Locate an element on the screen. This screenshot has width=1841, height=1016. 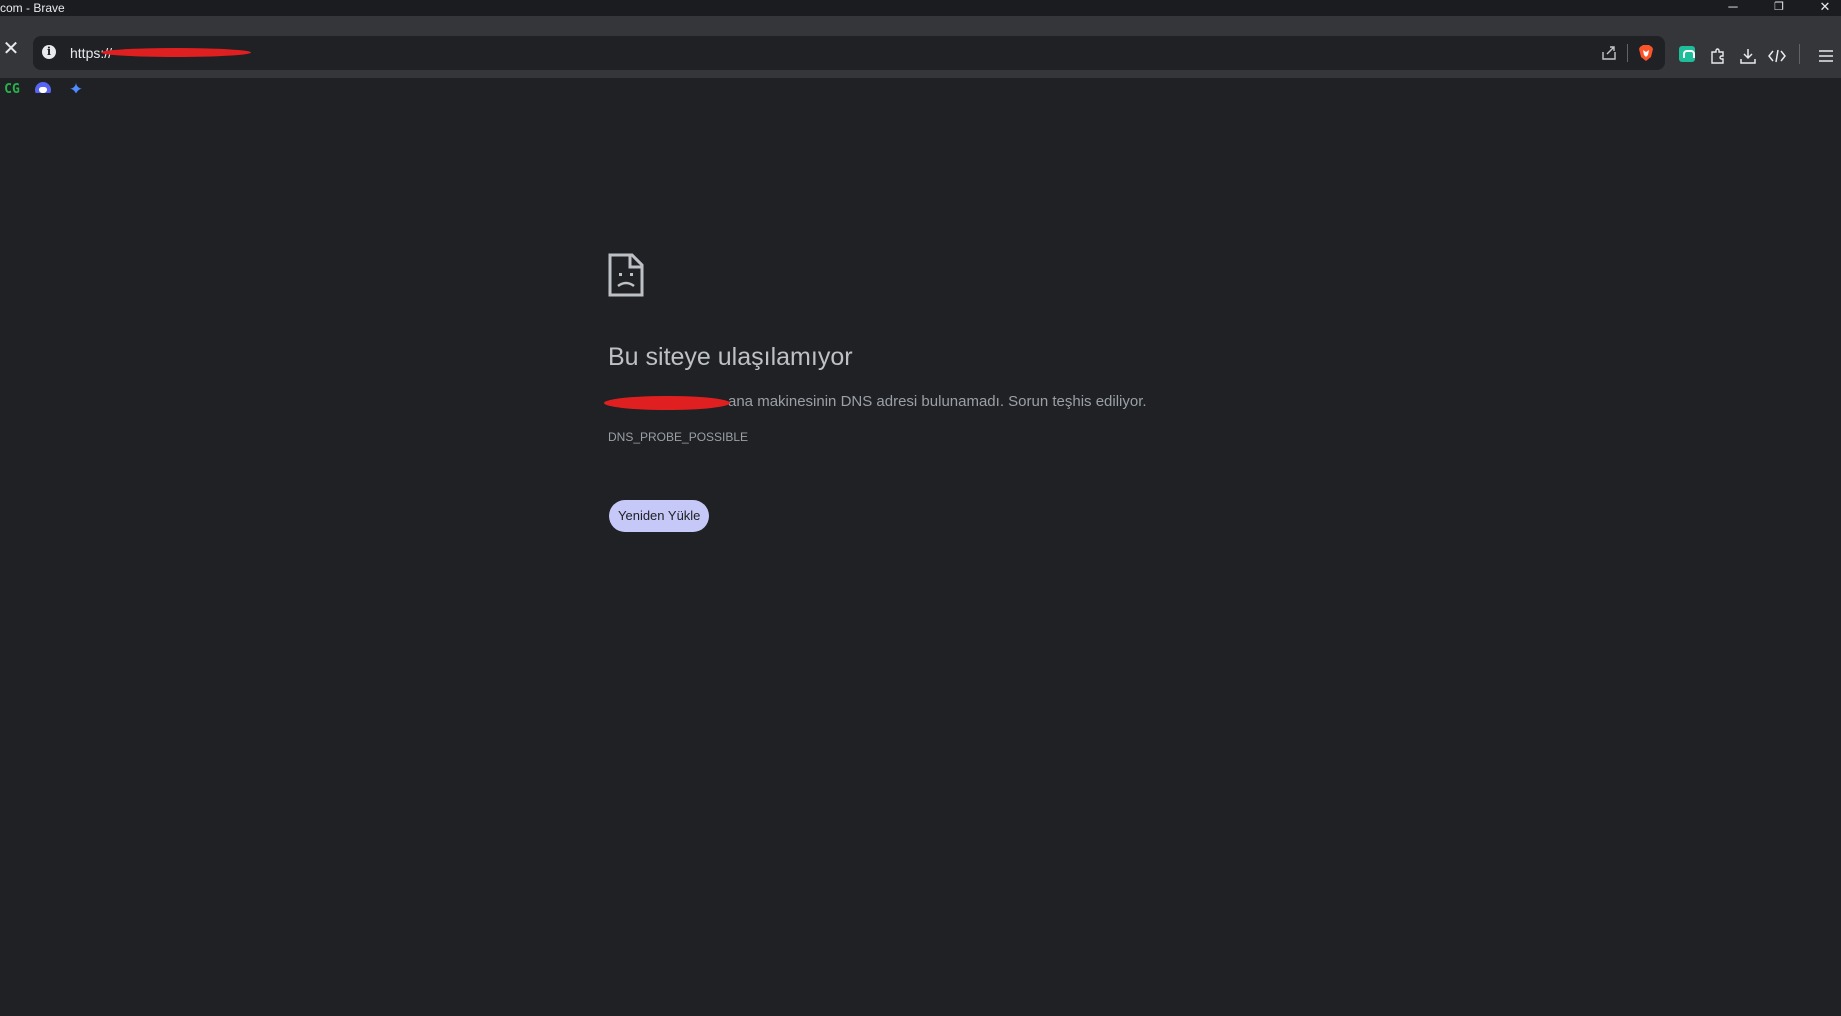
error-code: DNS_PROBE_POSSIBLE is located at coordinates (678, 437).